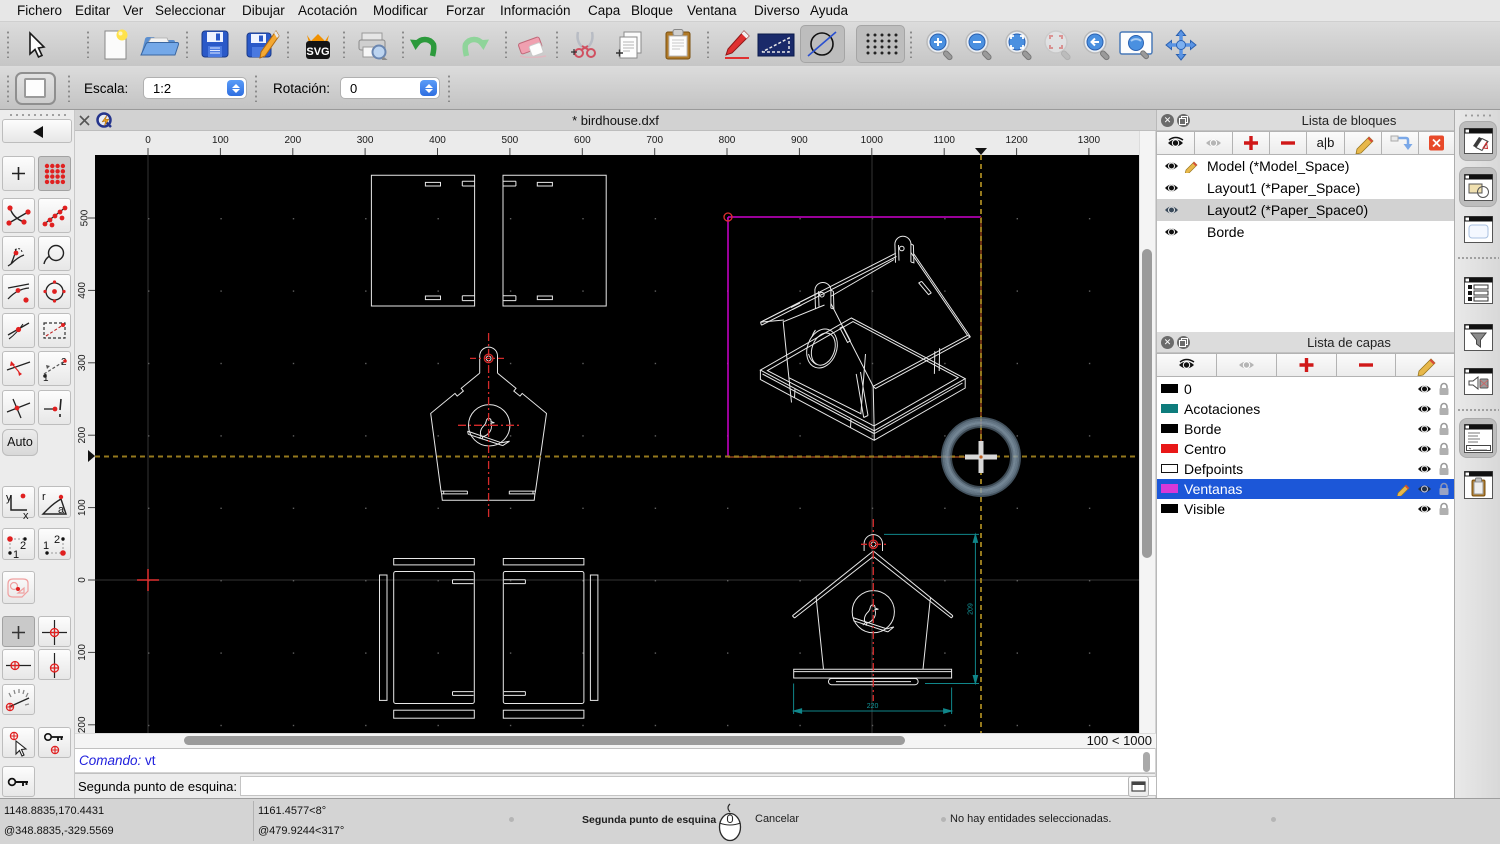 This screenshot has height=844, width=1500. What do you see at coordinates (727, 140) in the screenshot?
I see `svg-text: 800` at bounding box center [727, 140].